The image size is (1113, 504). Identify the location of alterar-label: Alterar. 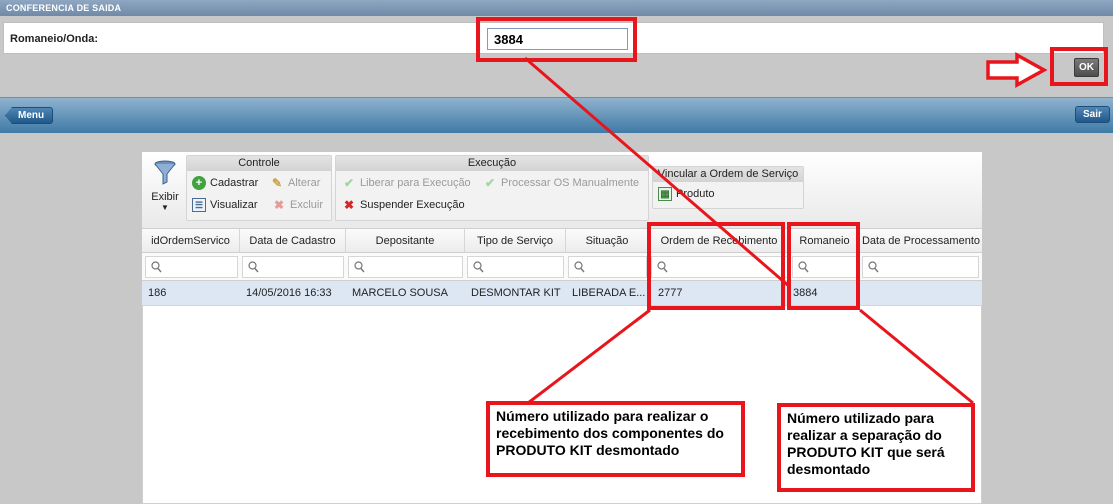
(304, 183).